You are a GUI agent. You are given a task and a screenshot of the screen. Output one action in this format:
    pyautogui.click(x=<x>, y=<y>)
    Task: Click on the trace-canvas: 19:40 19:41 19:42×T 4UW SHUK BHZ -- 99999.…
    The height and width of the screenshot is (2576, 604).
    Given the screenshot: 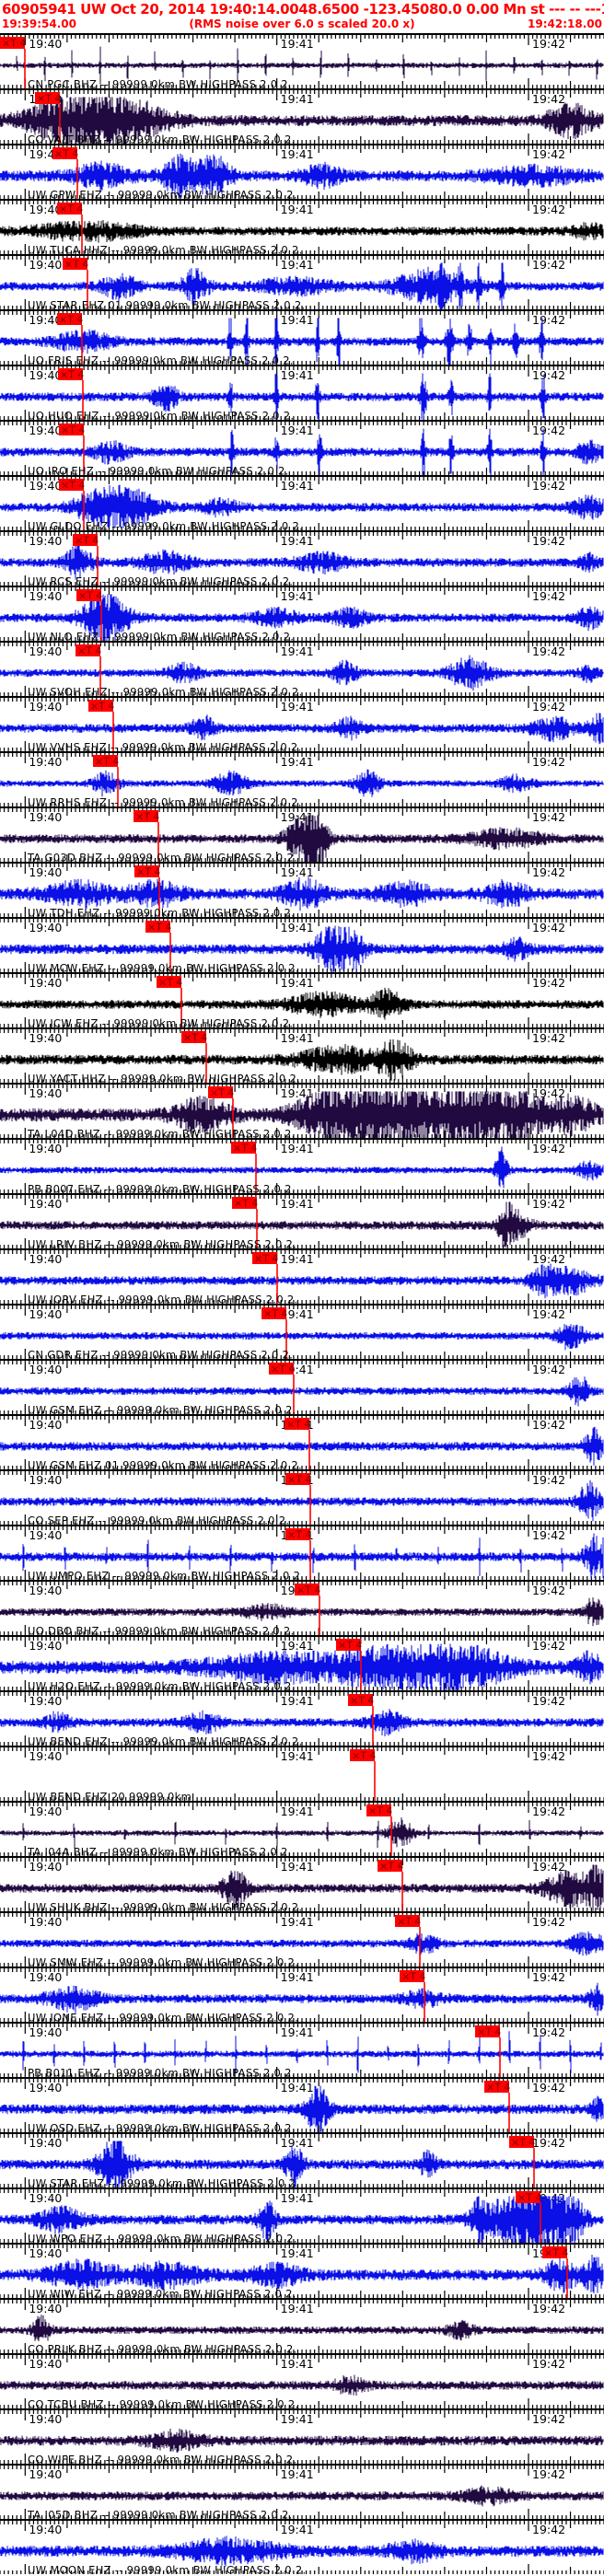 What is the action you would take?
    pyautogui.click(x=302, y=1885)
    